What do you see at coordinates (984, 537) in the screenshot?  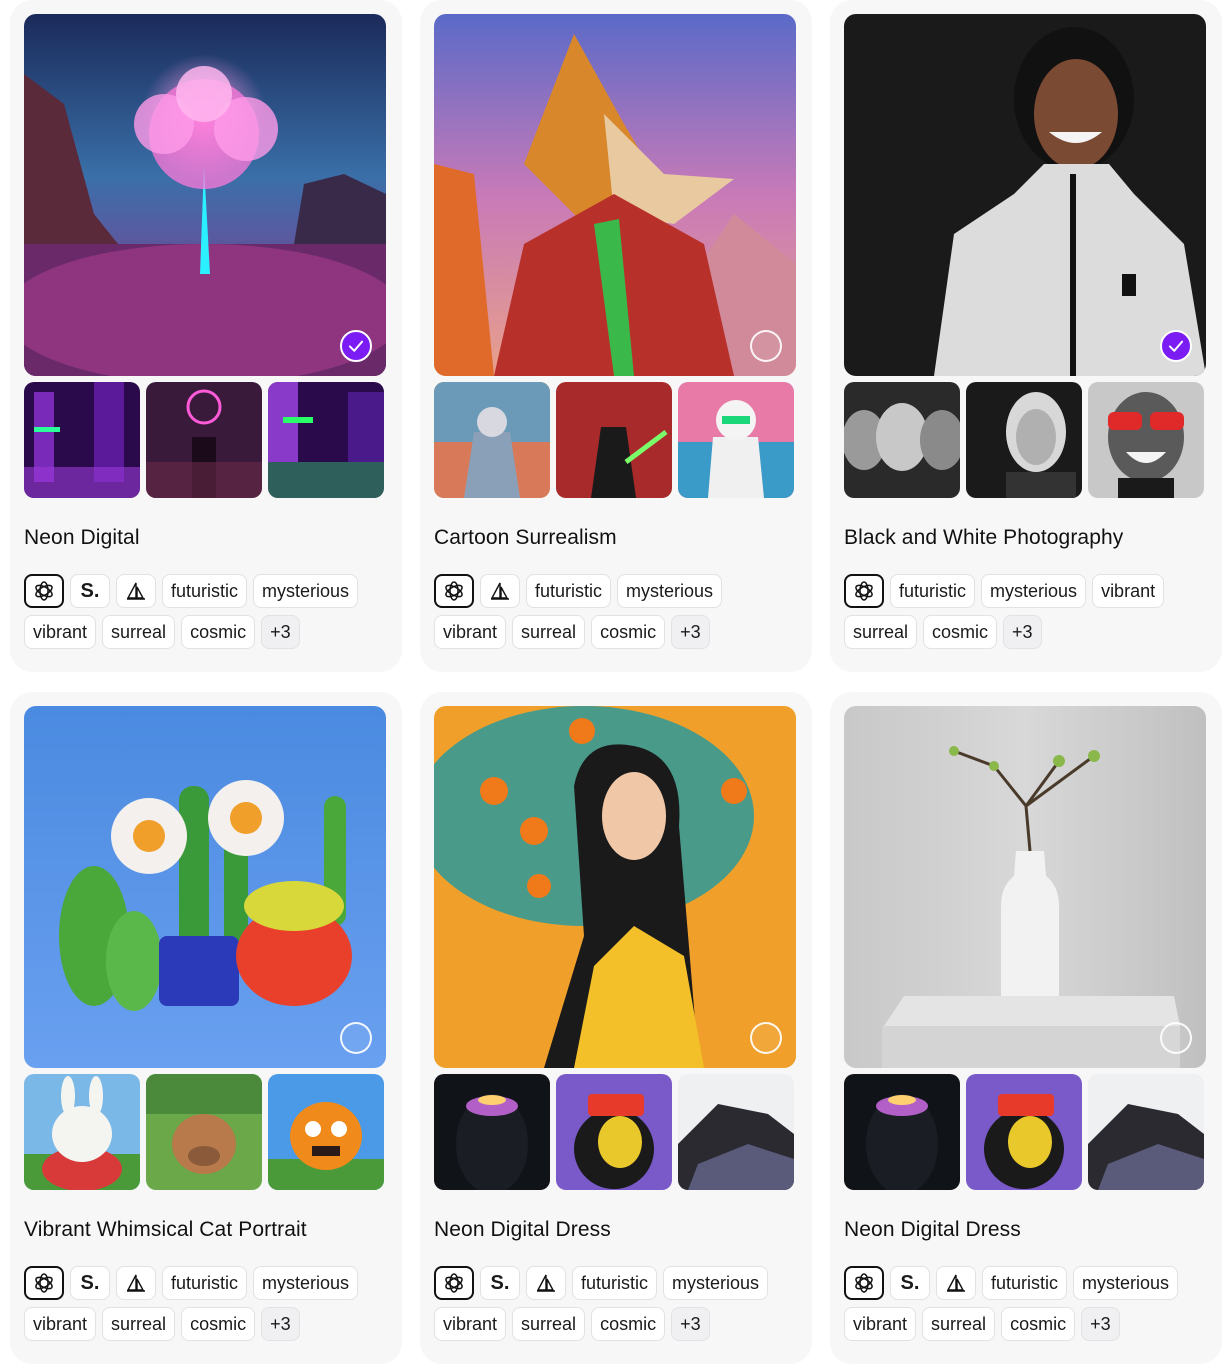 I see `style-title: Black and White Photography` at bounding box center [984, 537].